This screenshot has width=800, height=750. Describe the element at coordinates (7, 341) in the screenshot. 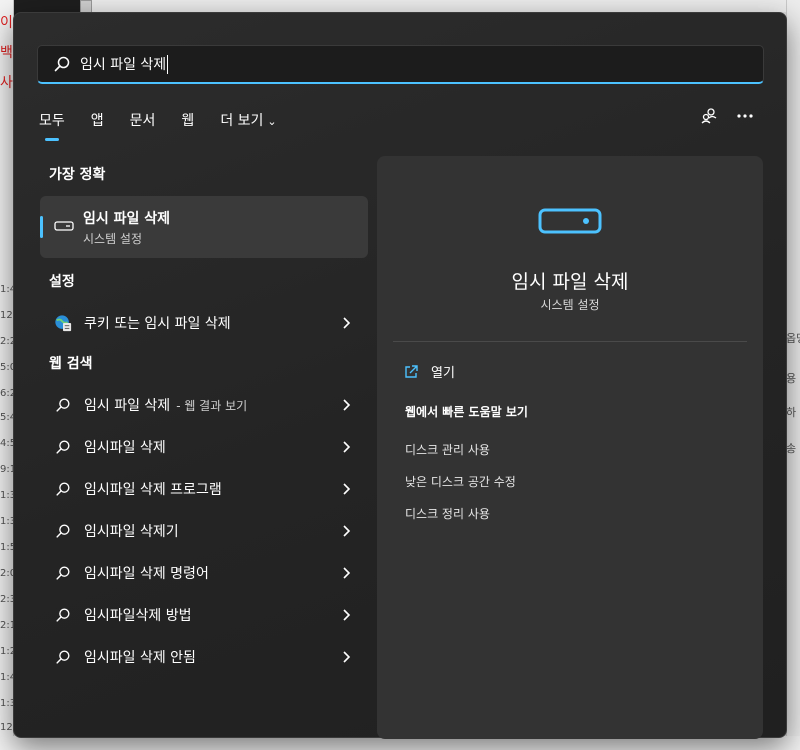

I see `background-time: 2:2` at that location.